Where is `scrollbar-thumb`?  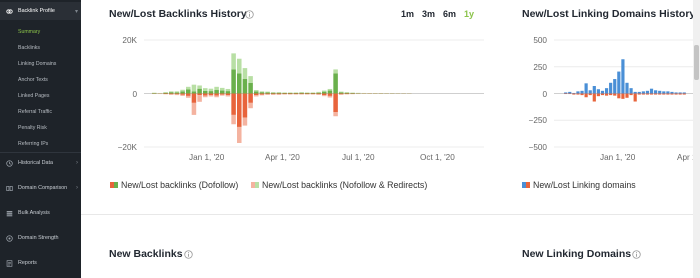
scrollbar-thumb is located at coordinates (696, 62).